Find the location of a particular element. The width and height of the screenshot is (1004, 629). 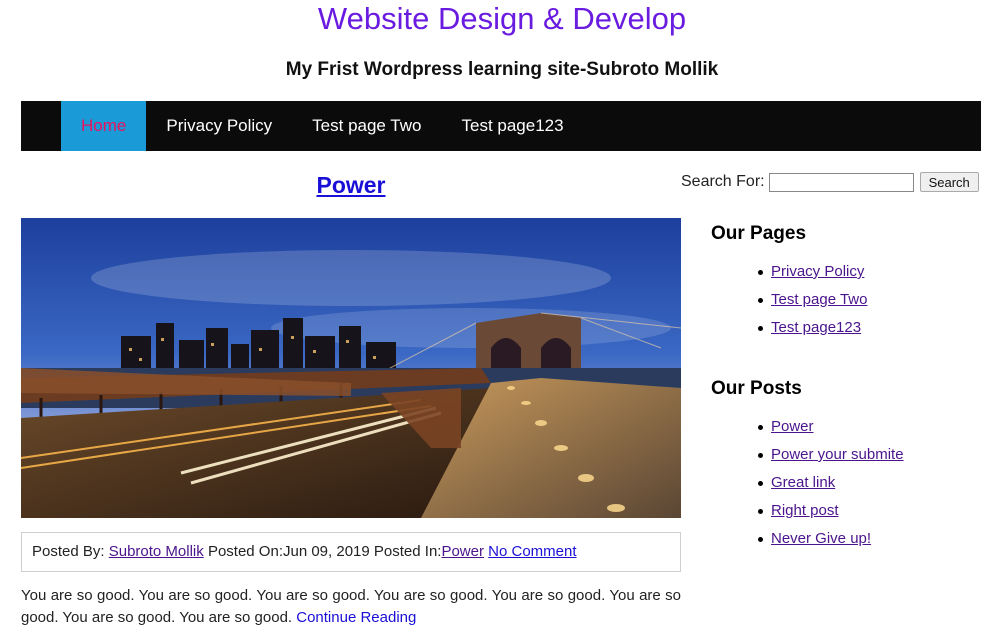

page-link-privacy-policy: Privacy Policy is located at coordinates (817, 271).